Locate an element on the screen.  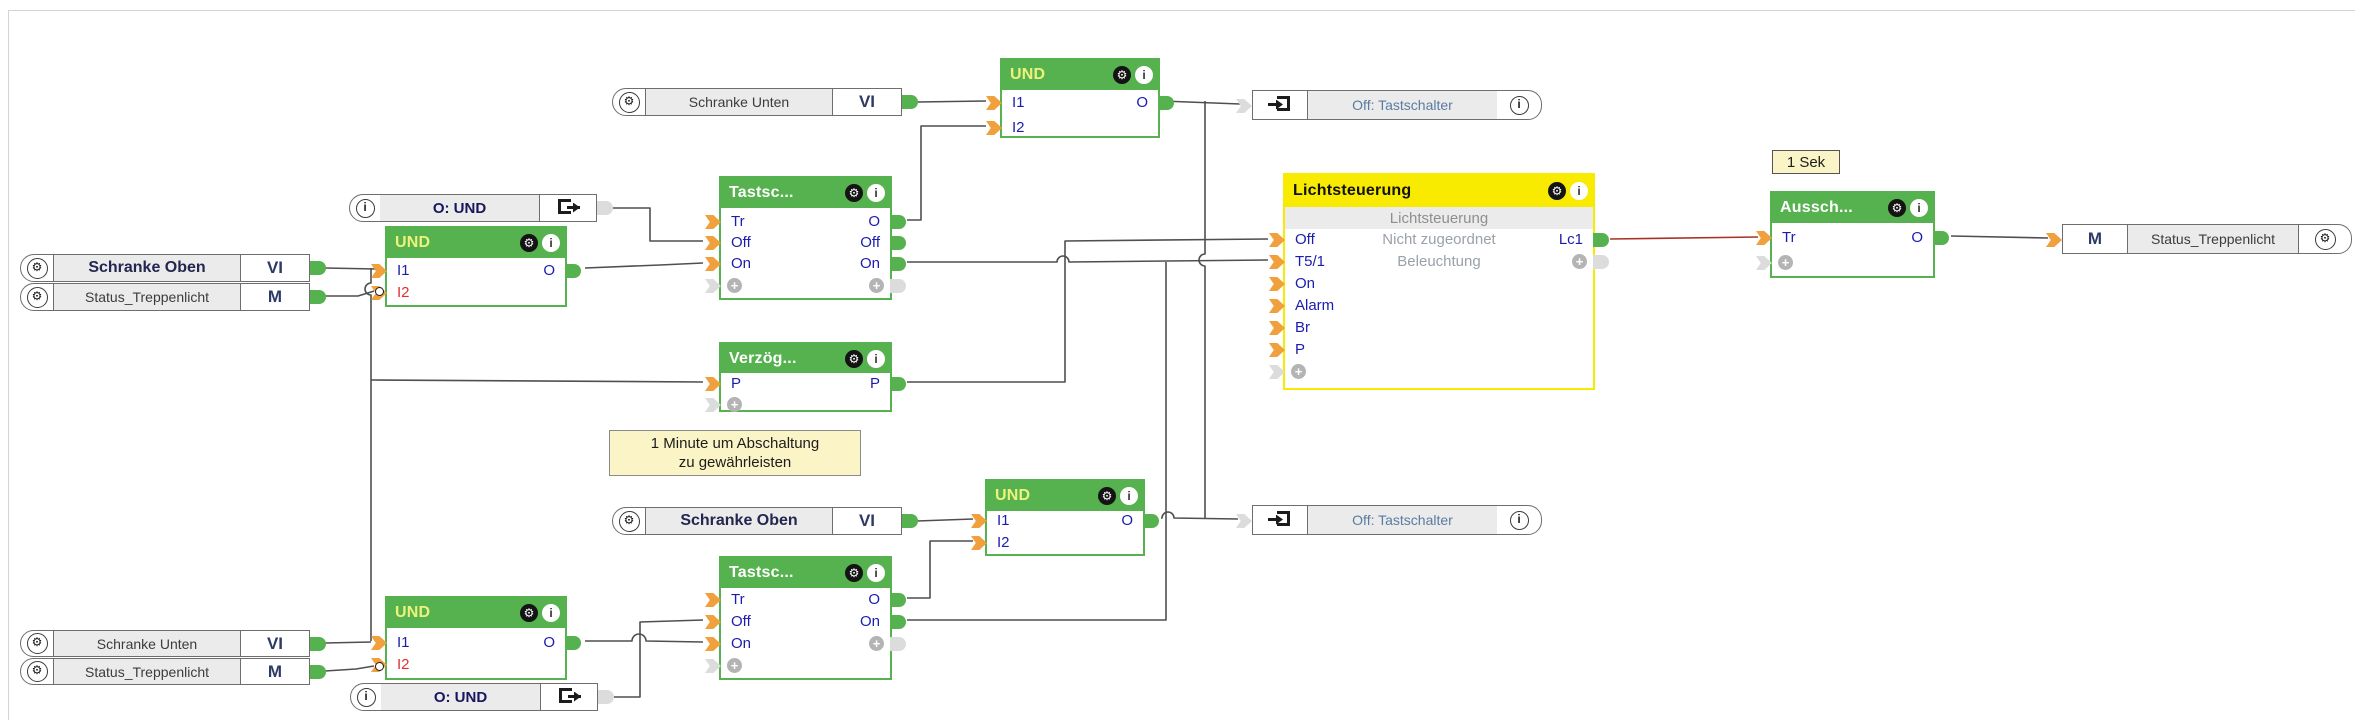
block-tast_top: Tastsc... ⚙ i Tr Off On + O Off On + is located at coordinates (805, 238).